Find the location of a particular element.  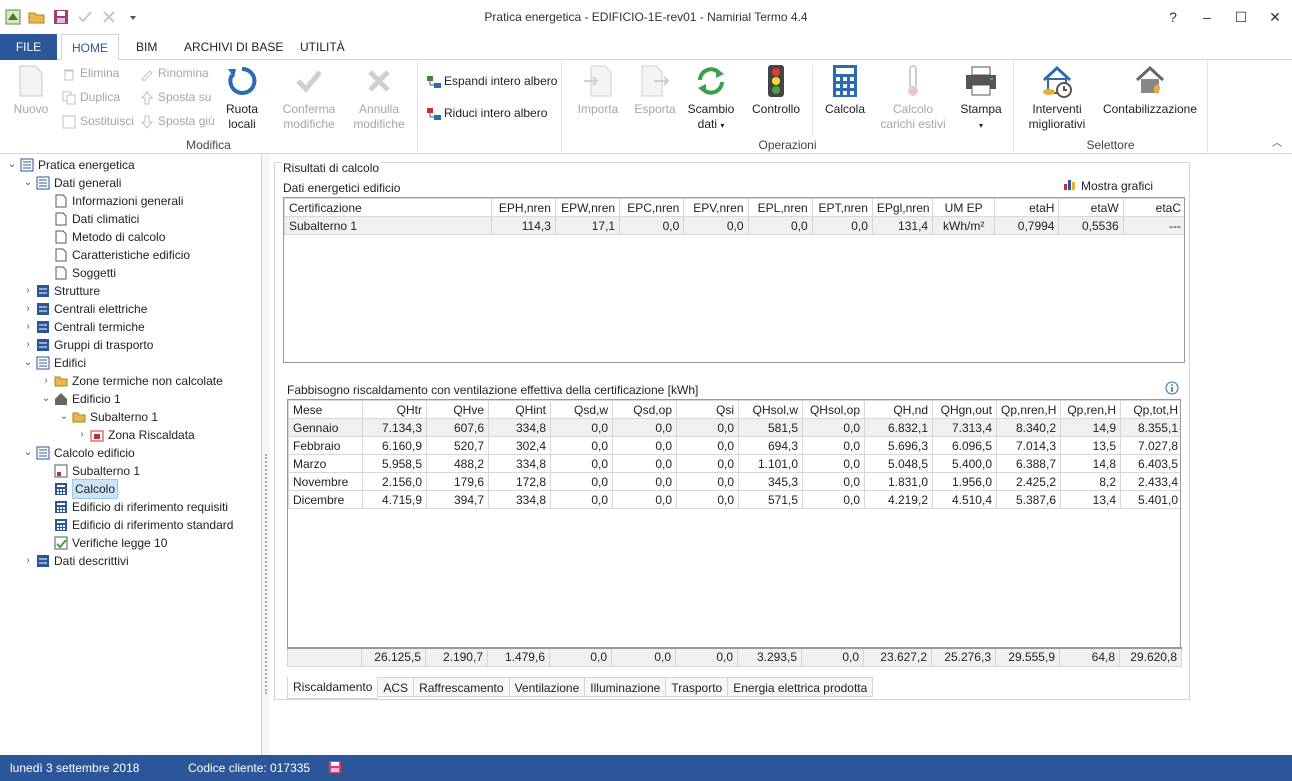

tree-node-strutture: › Strutture is located at coordinates (61, 291).